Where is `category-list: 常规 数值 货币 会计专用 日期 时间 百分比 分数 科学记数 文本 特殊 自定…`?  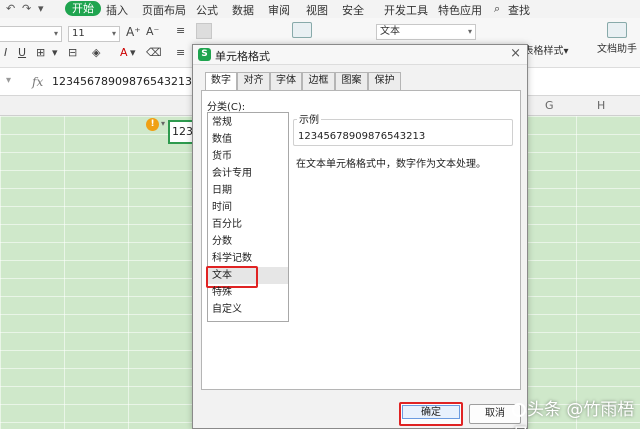
category-list: 常规 数值 货币 会计专用 日期 时间 百分比 分数 科学记数 文本 特殊 自定… is located at coordinates (247, 217).